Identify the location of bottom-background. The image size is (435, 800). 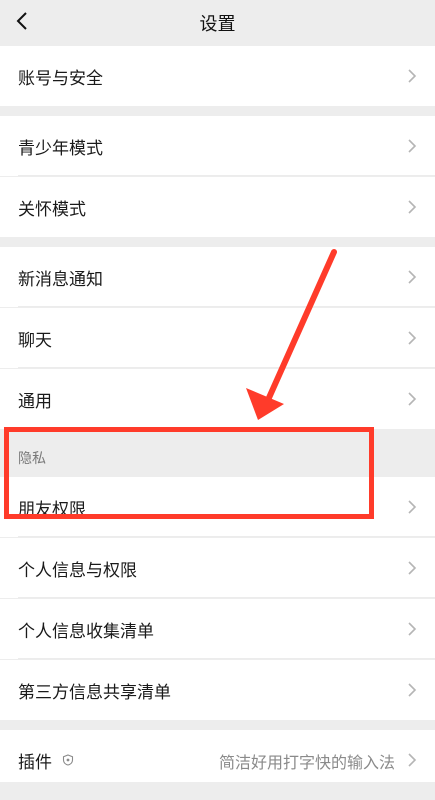
(217, 791).